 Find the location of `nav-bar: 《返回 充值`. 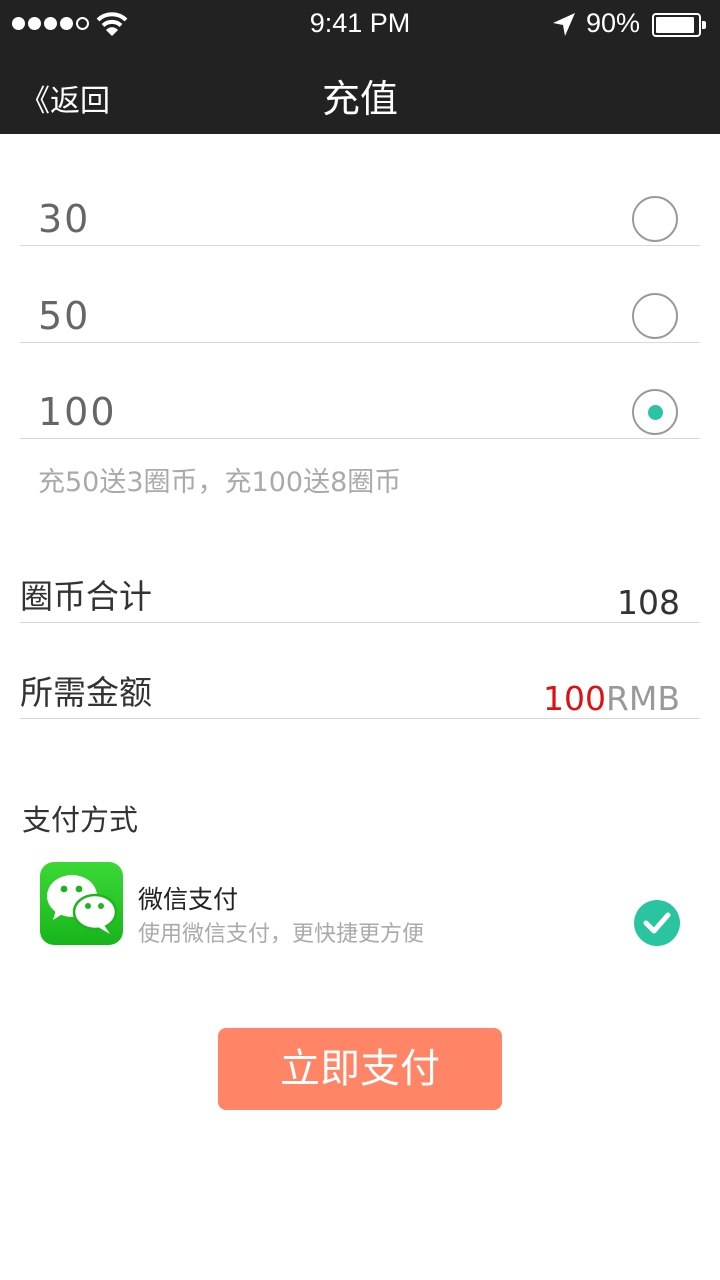

nav-bar: 《返回 充值 is located at coordinates (360, 92).